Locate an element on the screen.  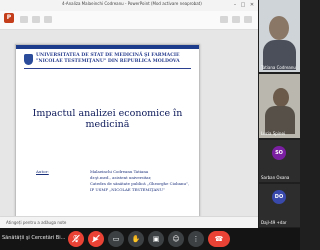
participant-tile: Lucia Spinei is located at coordinates (279, 106).